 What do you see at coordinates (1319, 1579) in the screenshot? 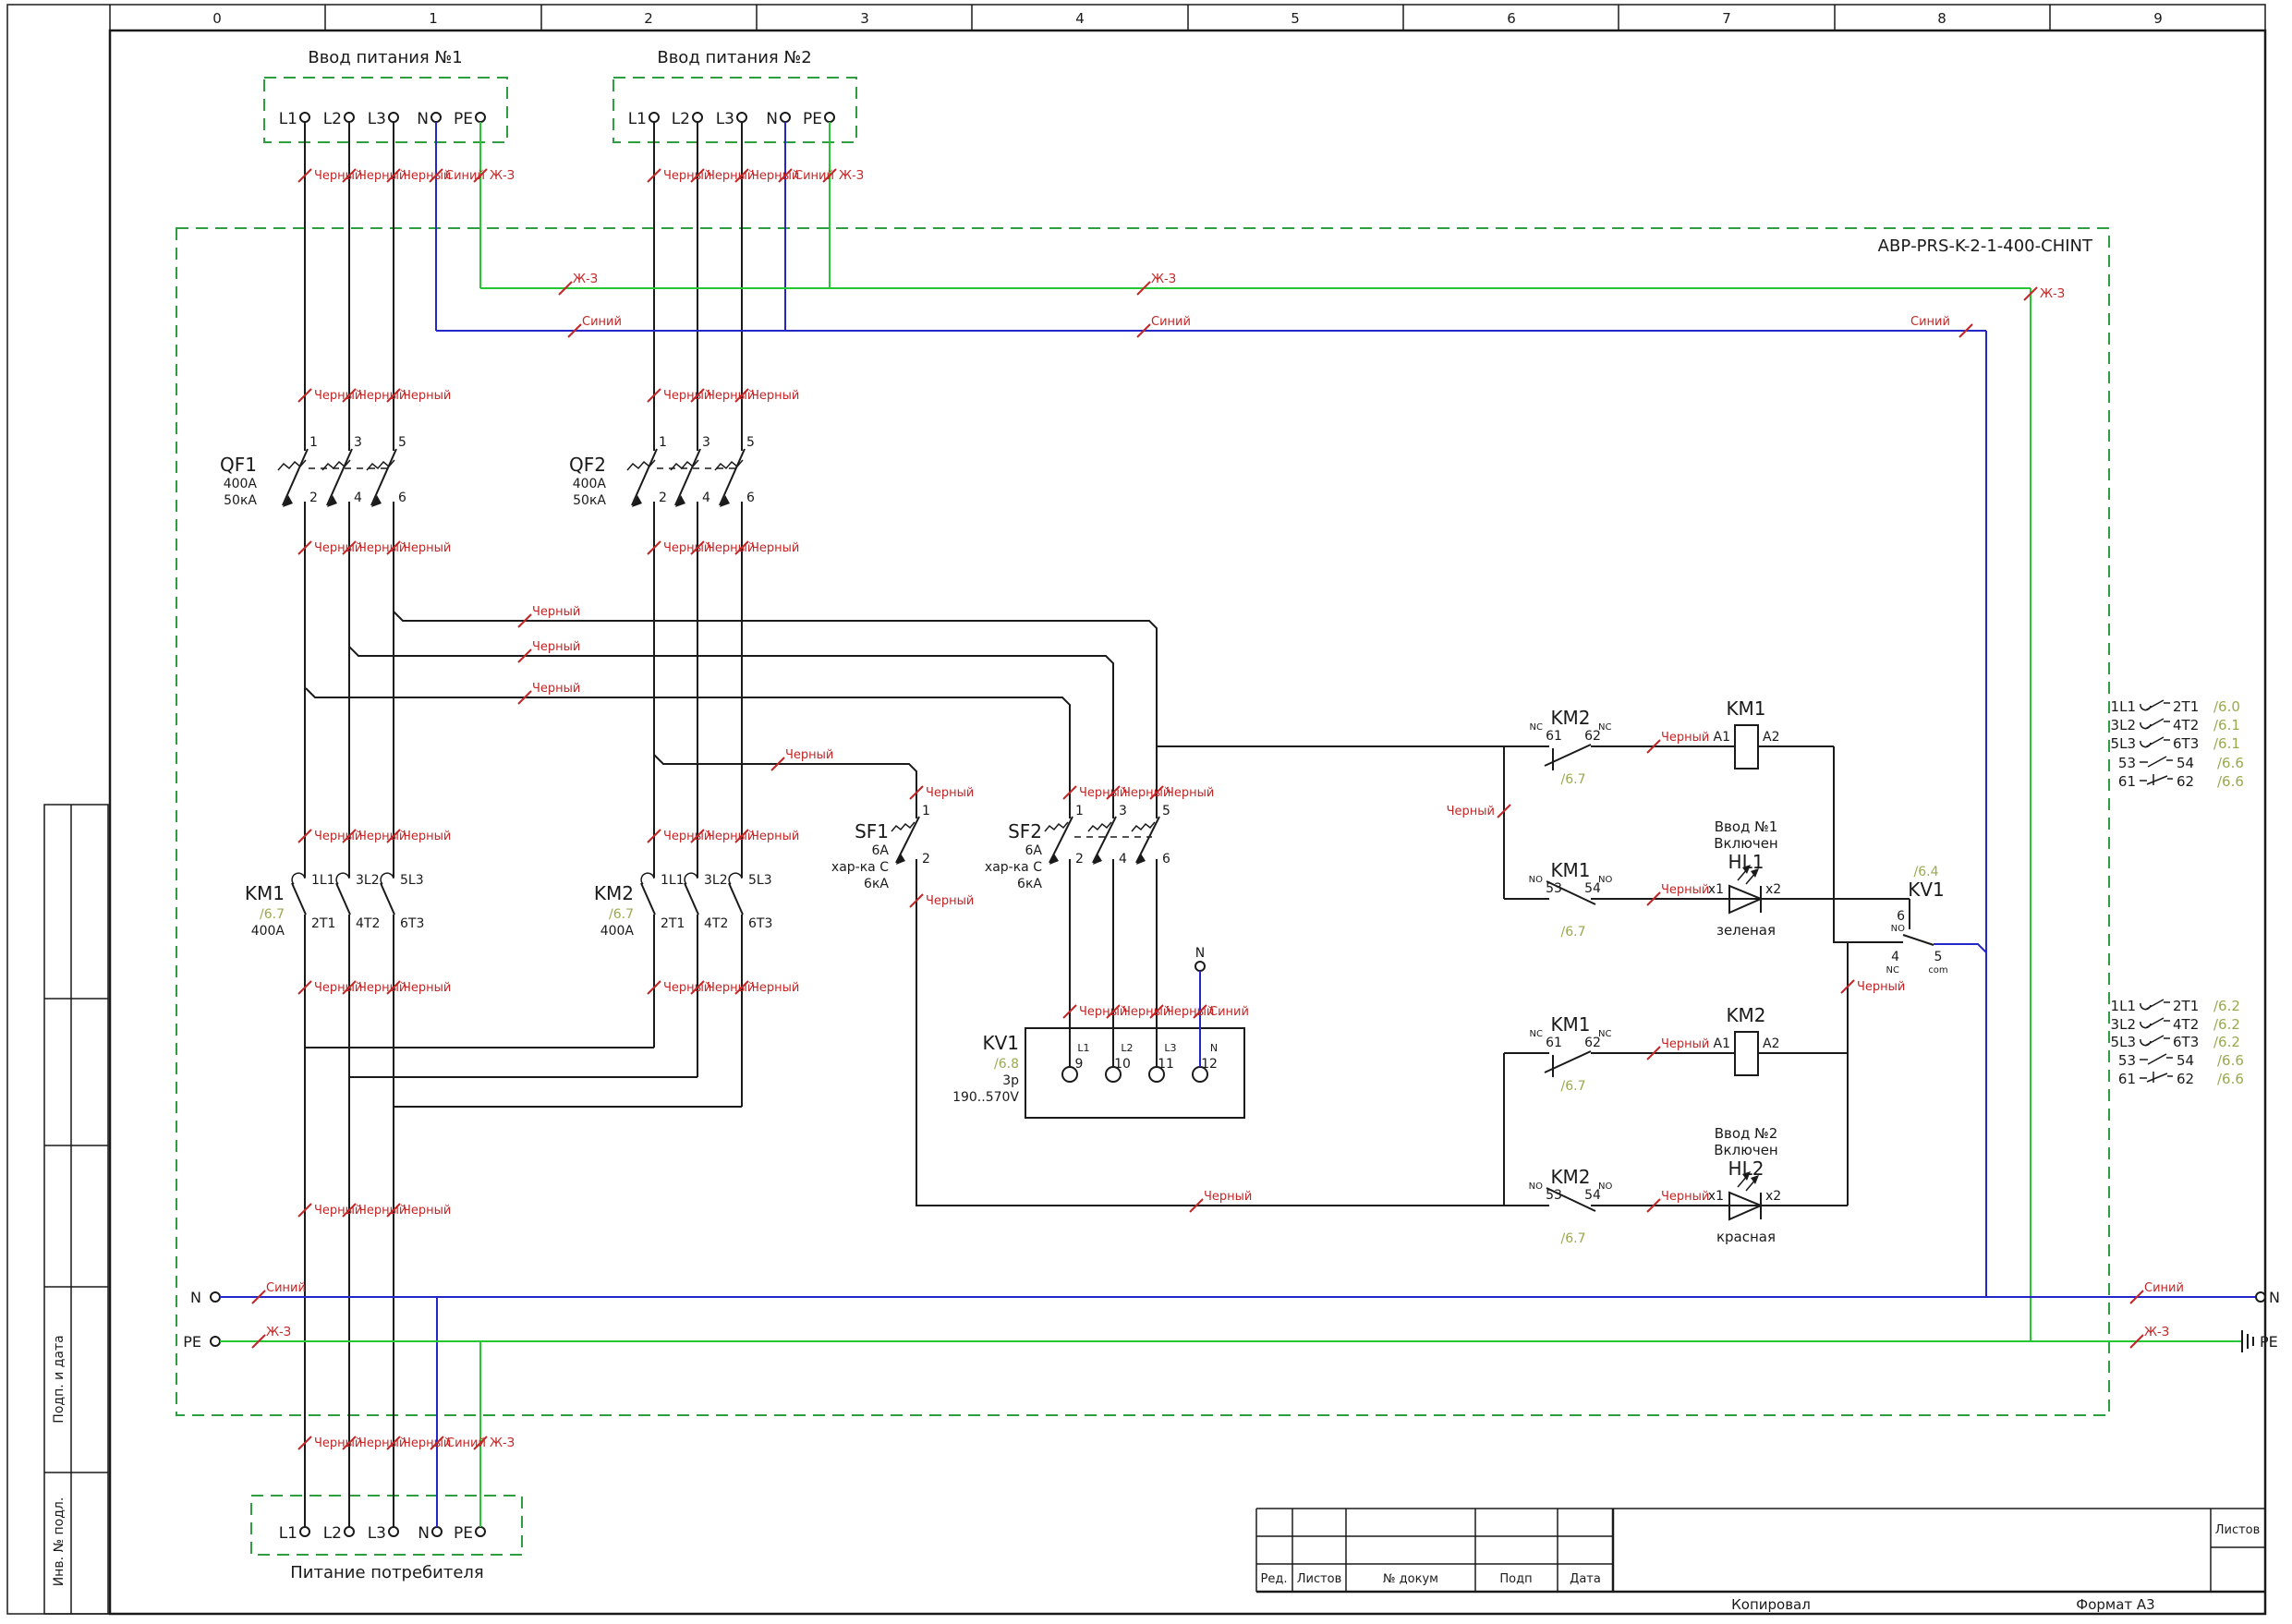
I see `titleblock-col-listov: Листов` at bounding box center [1319, 1579].